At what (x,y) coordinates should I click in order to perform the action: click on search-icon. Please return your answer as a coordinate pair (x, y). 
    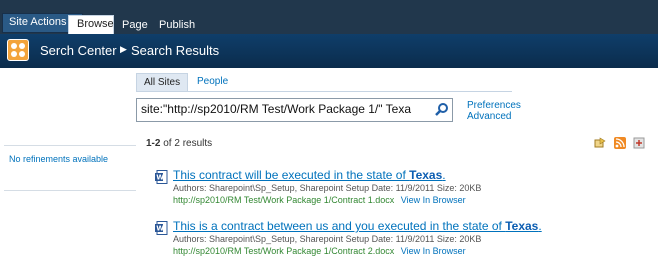
    Looking at the image, I should click on (442, 110).